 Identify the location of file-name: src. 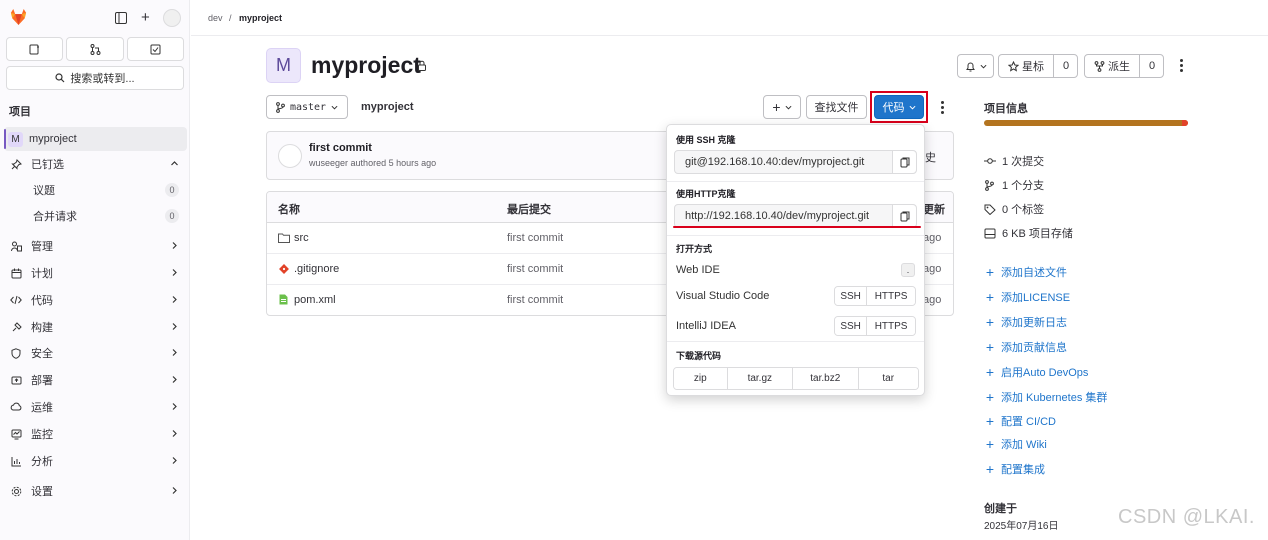
(301, 238).